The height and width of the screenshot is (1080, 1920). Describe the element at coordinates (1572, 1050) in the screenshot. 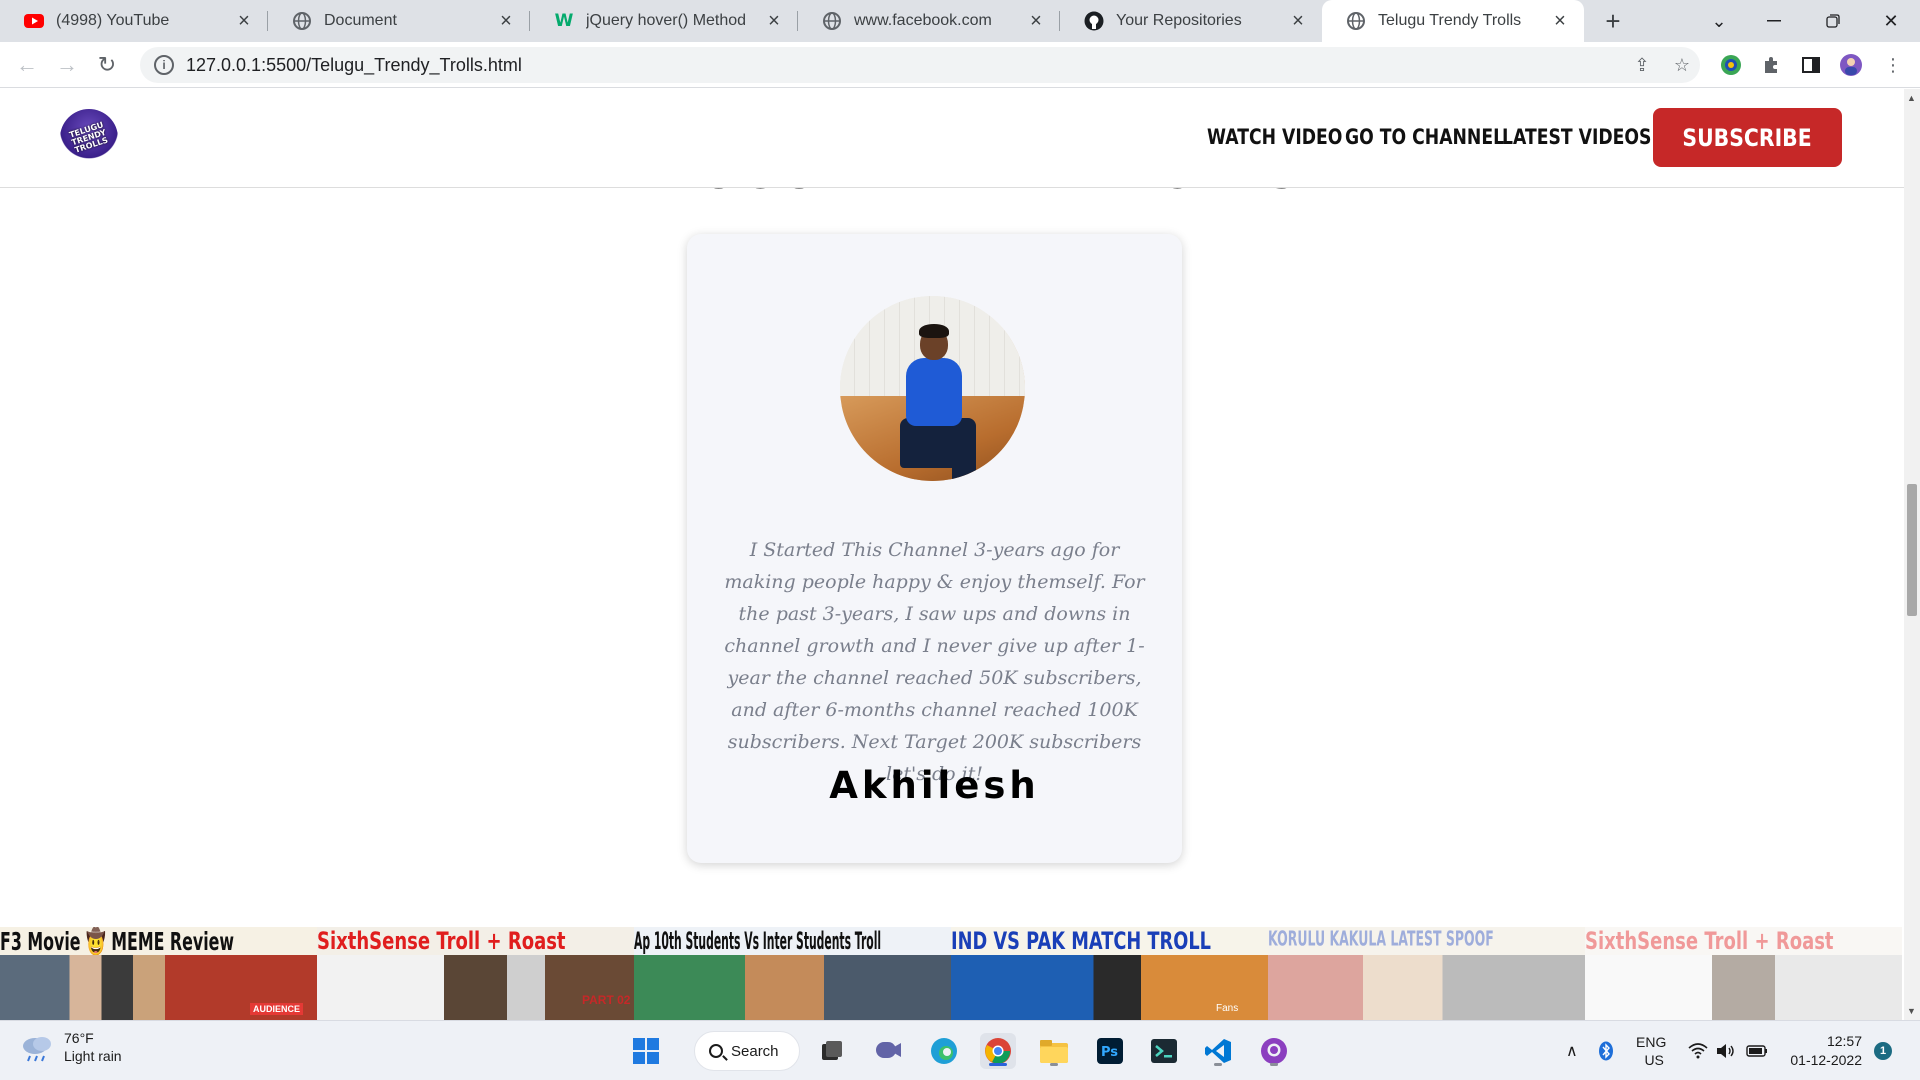

I see `show-hidden-icons: ∧` at that location.